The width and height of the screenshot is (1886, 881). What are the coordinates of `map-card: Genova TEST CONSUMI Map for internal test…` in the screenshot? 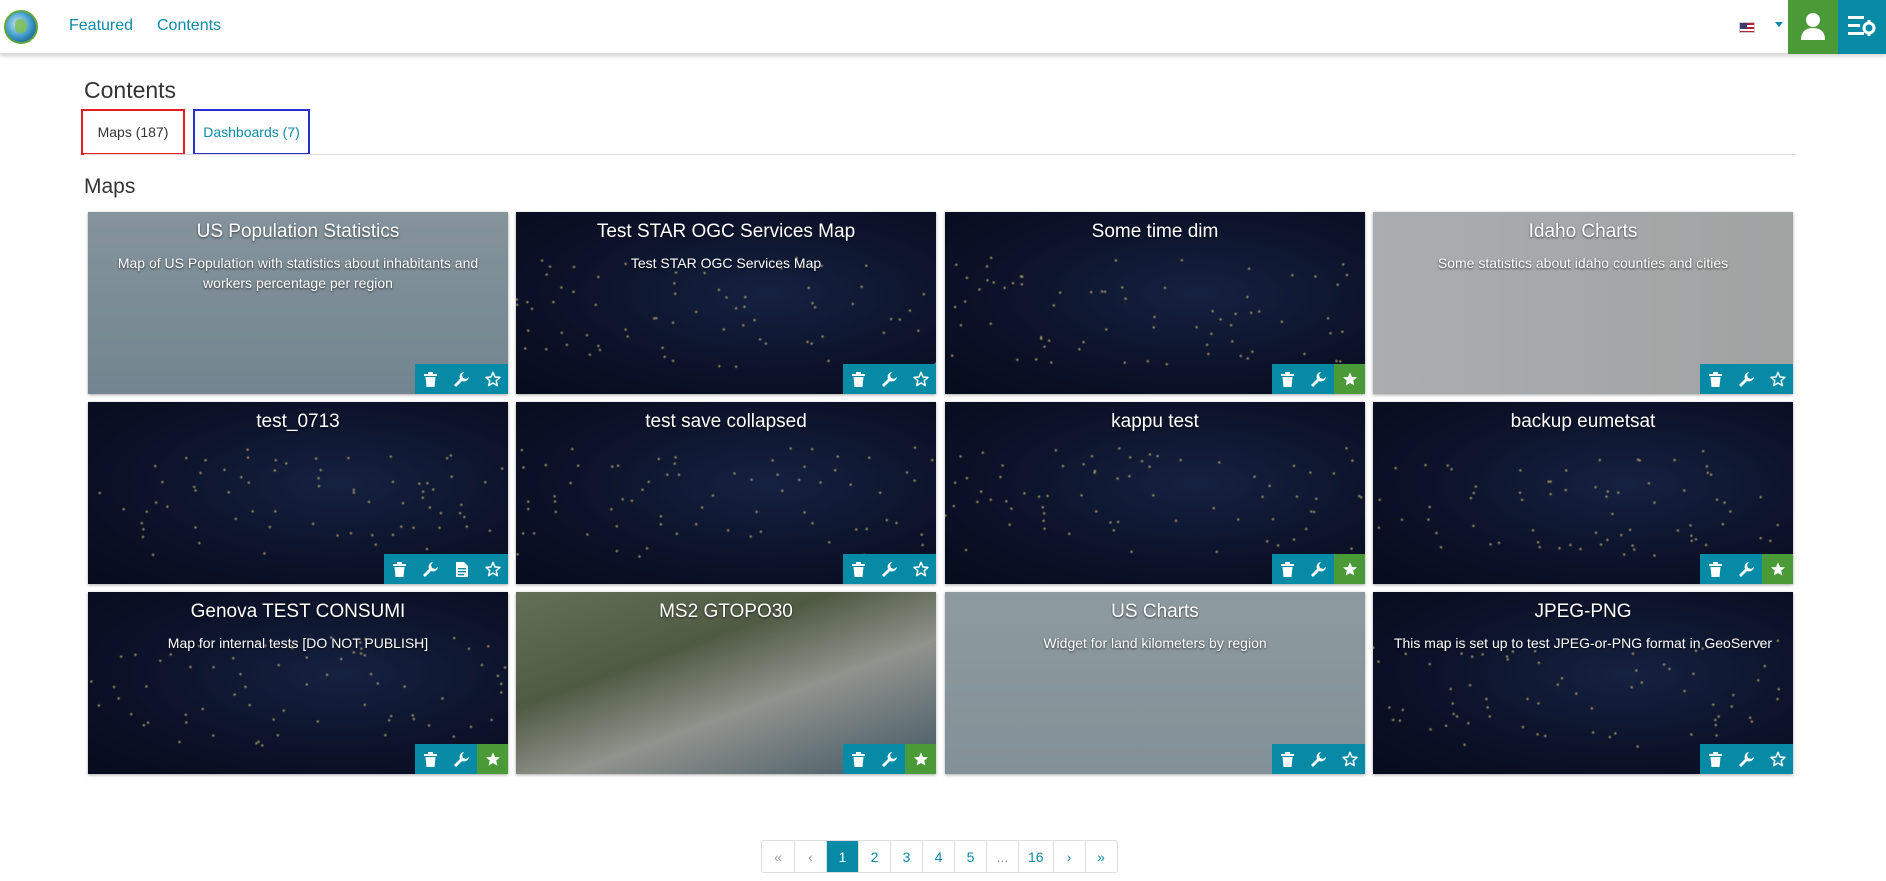 It's located at (298, 683).